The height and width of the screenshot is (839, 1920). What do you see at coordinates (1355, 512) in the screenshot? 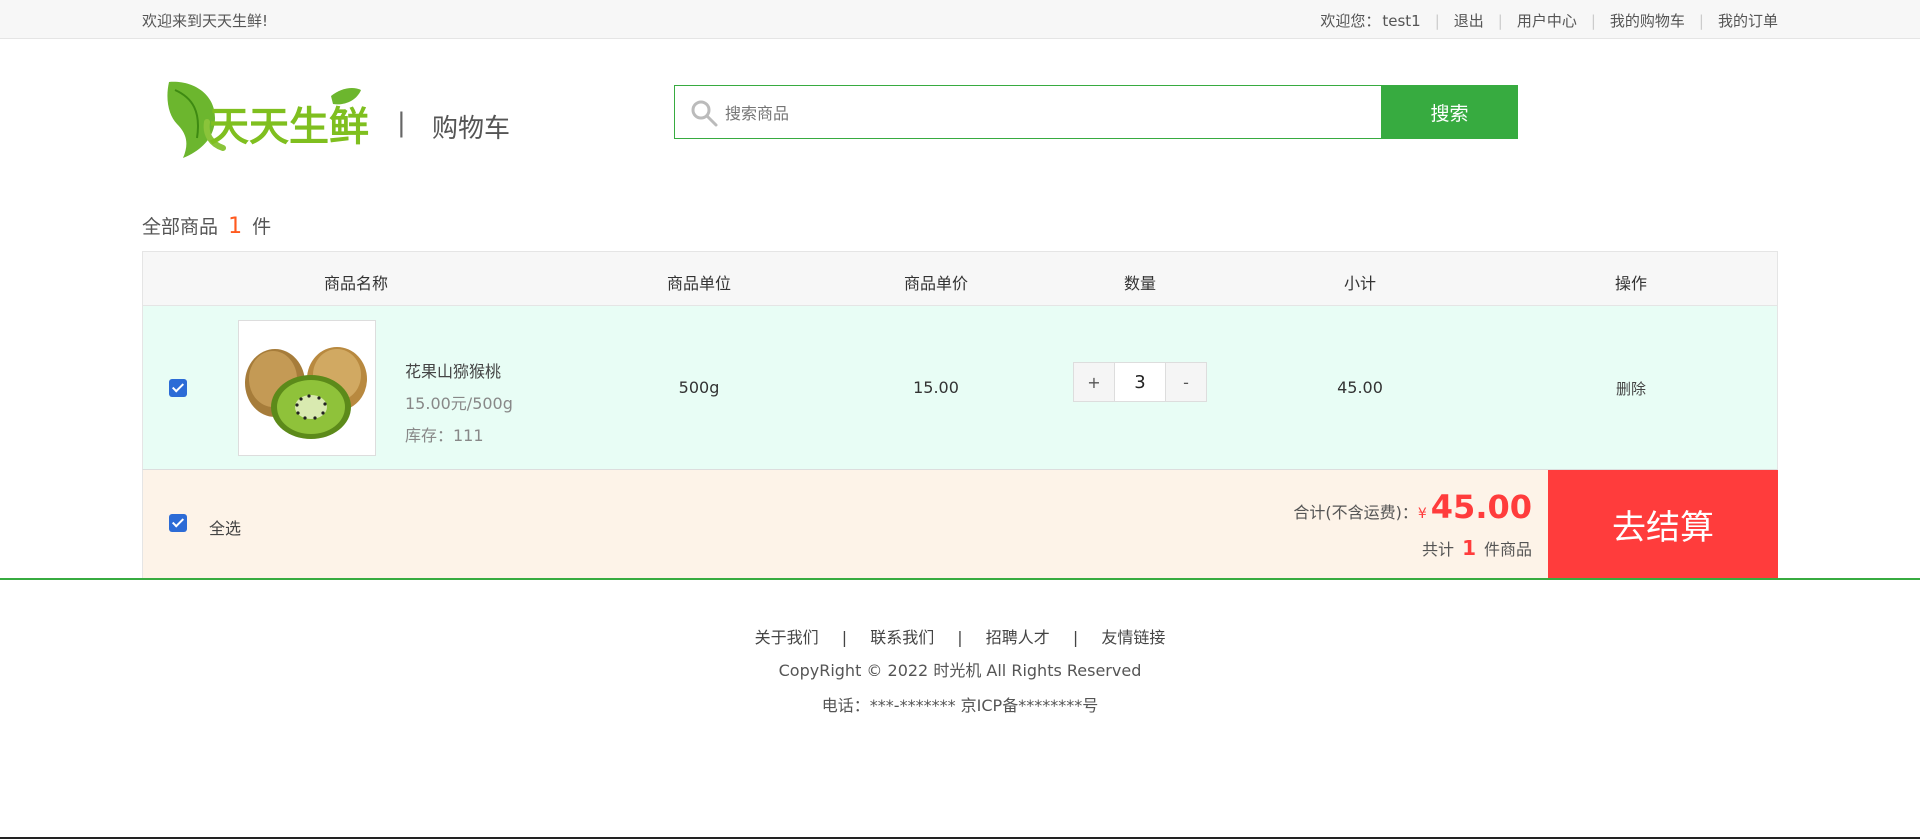
I see `total-label: 合计(不含运费)：` at bounding box center [1355, 512].